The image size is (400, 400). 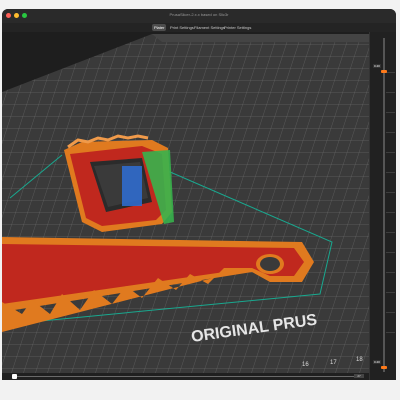 I want to click on horizontal-slider-track, so click(x=184, y=376).